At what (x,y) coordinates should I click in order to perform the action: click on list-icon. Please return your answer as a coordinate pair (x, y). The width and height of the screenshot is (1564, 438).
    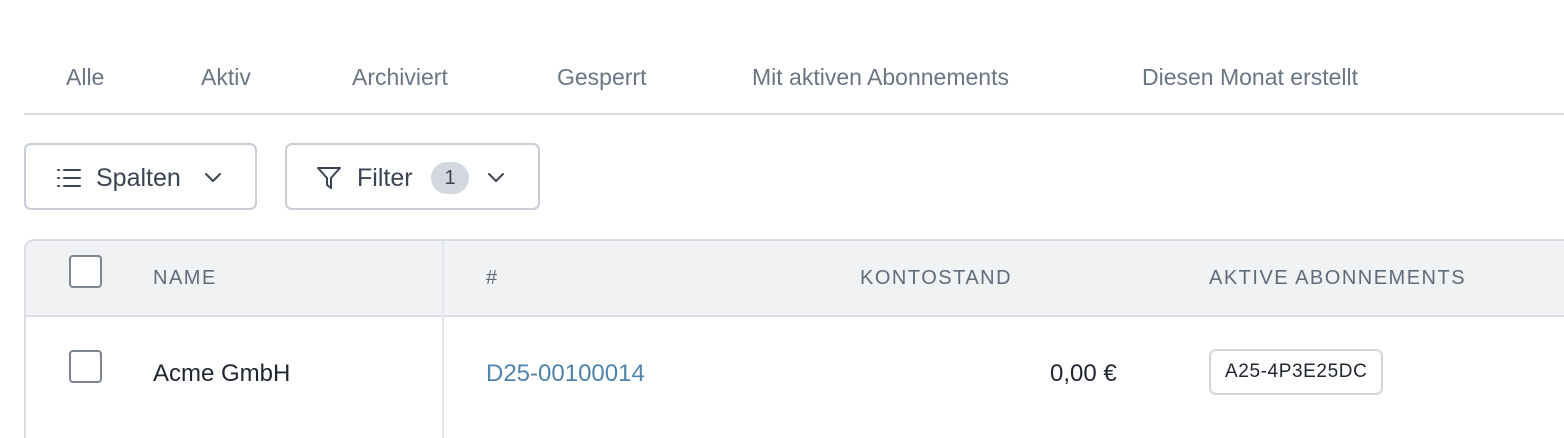
    Looking at the image, I should click on (69, 178).